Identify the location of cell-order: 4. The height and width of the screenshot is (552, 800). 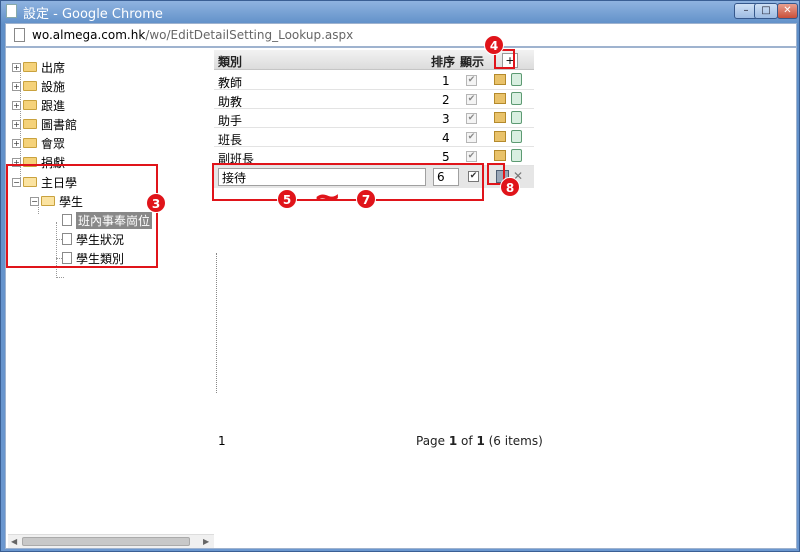
(446, 138).